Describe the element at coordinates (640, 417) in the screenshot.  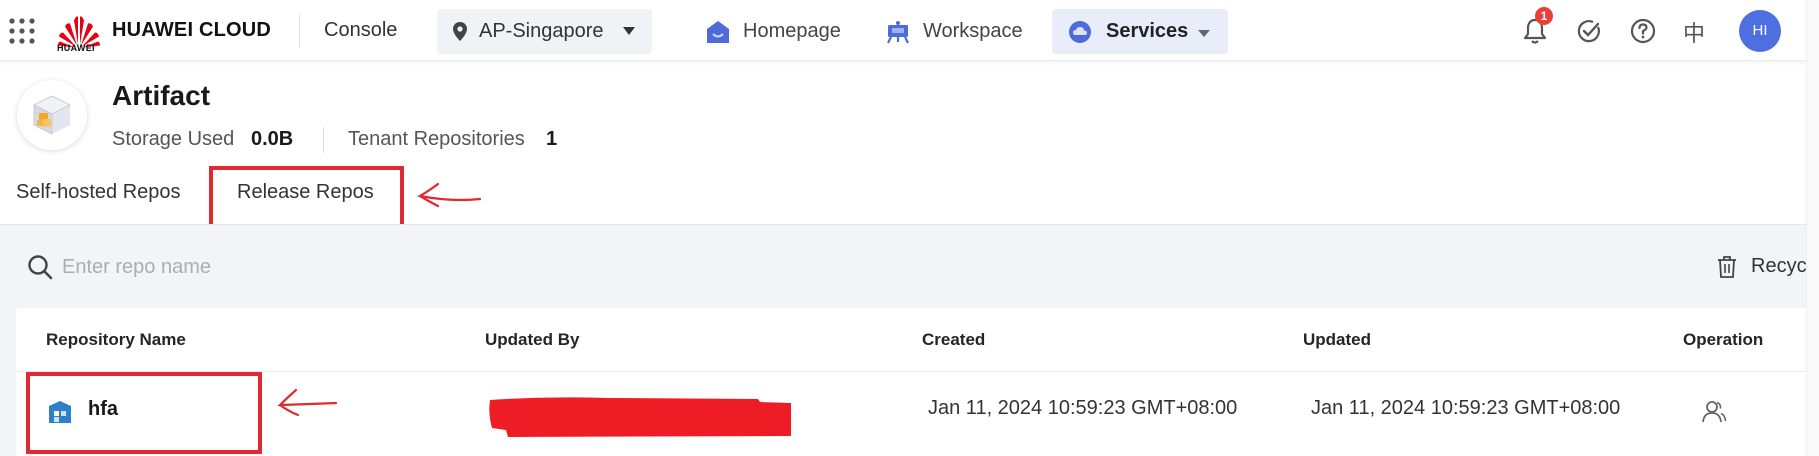
I see `redacted-updated-by` at that location.